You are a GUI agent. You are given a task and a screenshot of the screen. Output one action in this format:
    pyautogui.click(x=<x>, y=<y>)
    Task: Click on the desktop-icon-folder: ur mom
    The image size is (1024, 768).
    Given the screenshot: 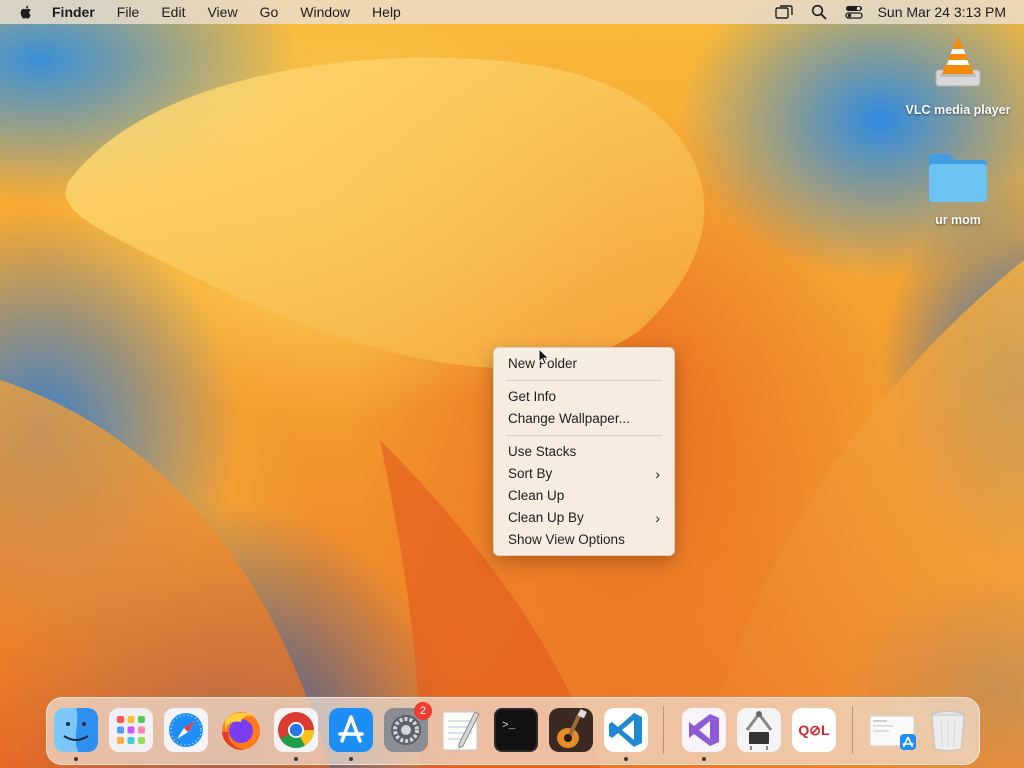 What is the action you would take?
    pyautogui.click(x=958, y=188)
    